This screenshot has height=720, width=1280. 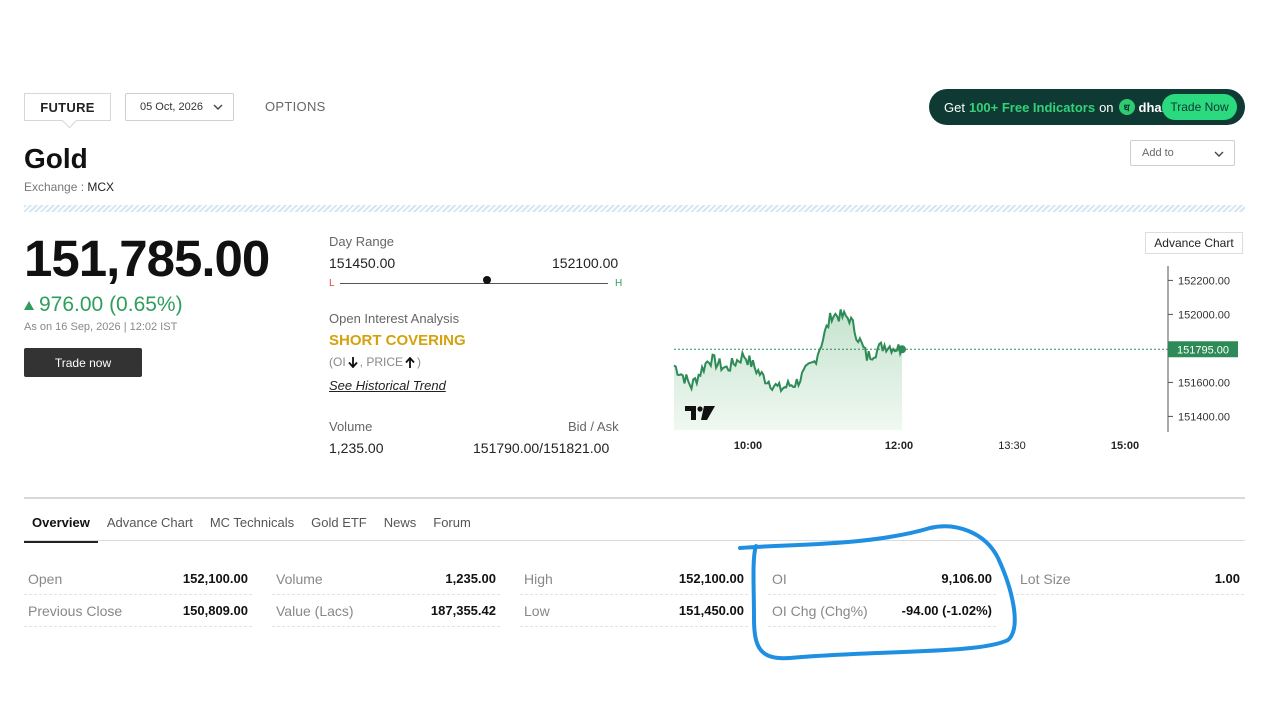 What do you see at coordinates (1126, 107) in the screenshot?
I see `dhan-logo-icon: ध` at bounding box center [1126, 107].